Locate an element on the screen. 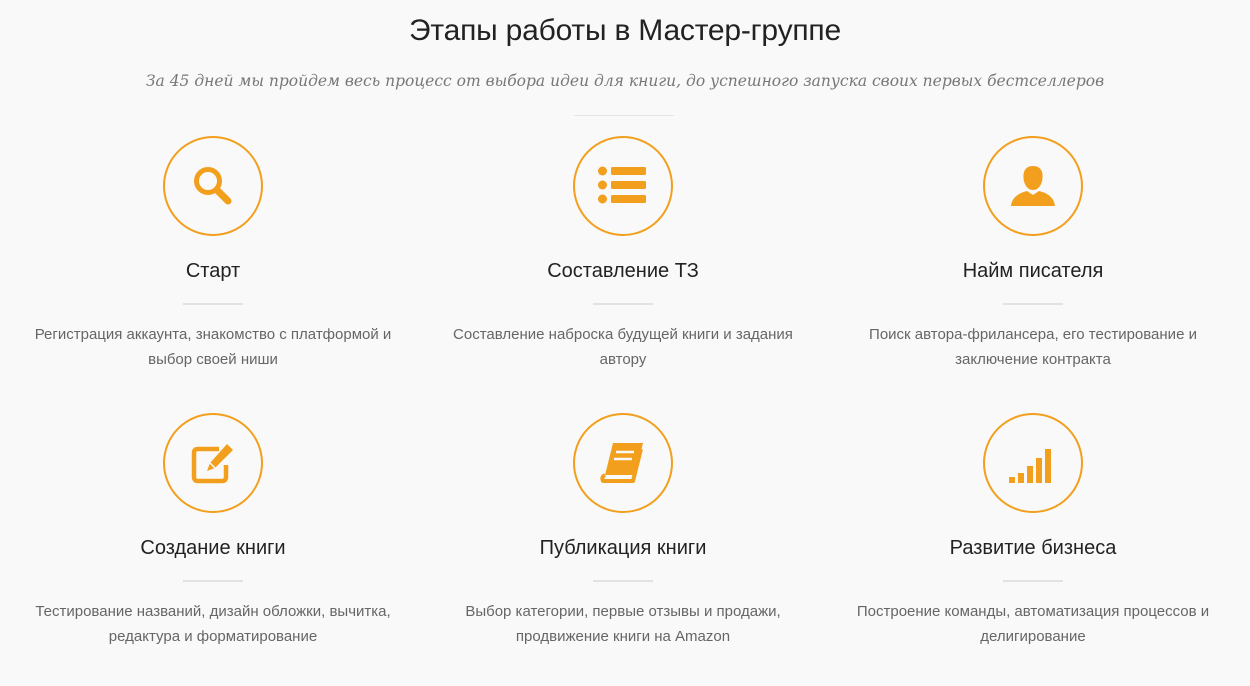 The width and height of the screenshot is (1250, 686). step-title: Найм писателя is located at coordinates (1033, 271).